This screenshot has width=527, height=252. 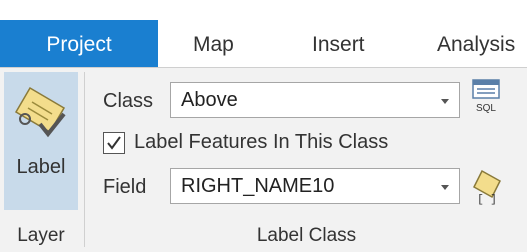 What do you see at coordinates (258, 186) in the screenshot?
I see `field-dropdown-value: RIGHT_NAME10` at bounding box center [258, 186].